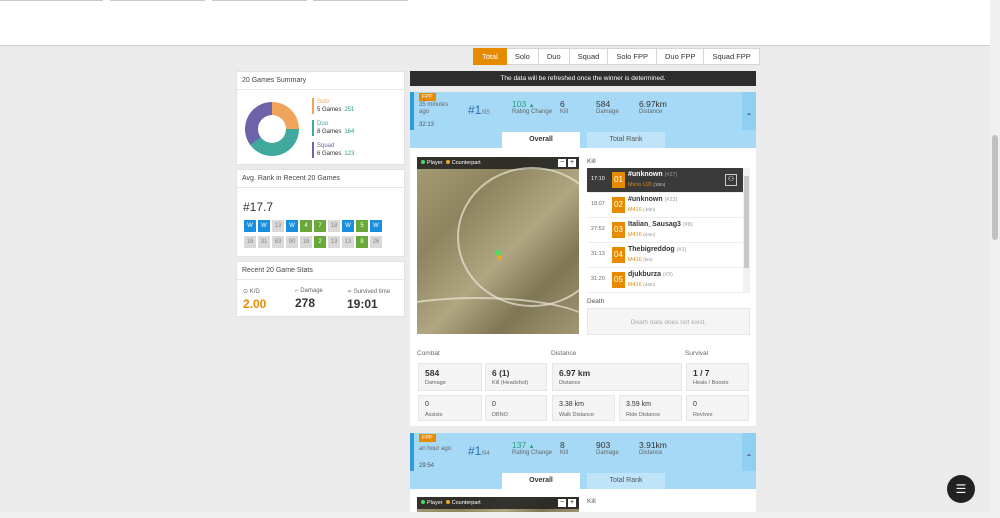 Image resolution: width=1000 pixels, height=518 pixels. What do you see at coordinates (660, 224) in the screenshot?
I see `victim-name: Italian_Sausag3 (#8)` at bounding box center [660, 224].